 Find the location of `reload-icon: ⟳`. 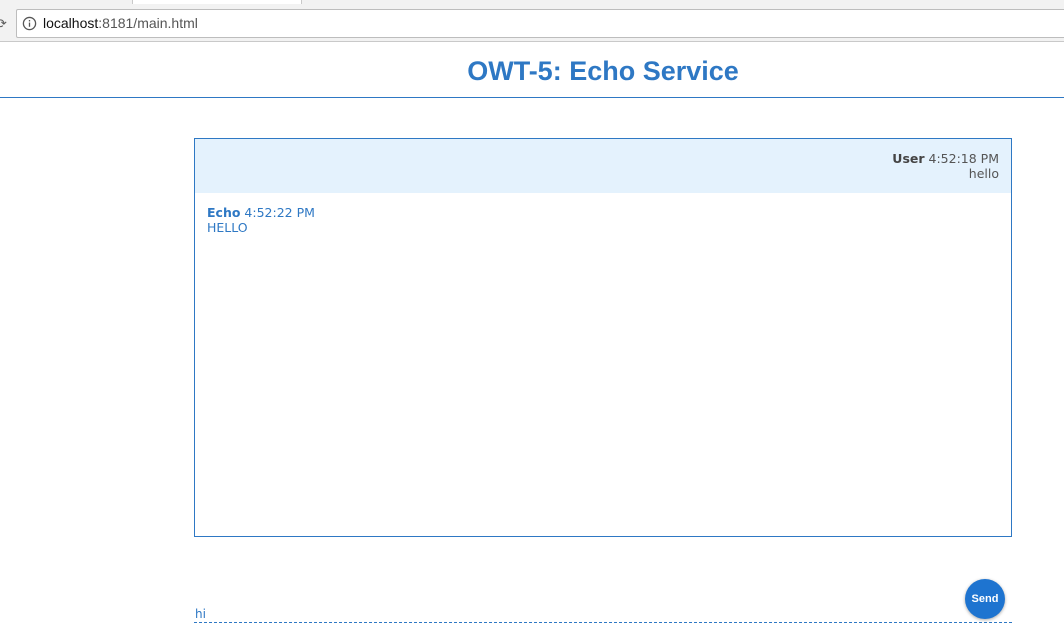

reload-icon: ⟳ is located at coordinates (4, 25).